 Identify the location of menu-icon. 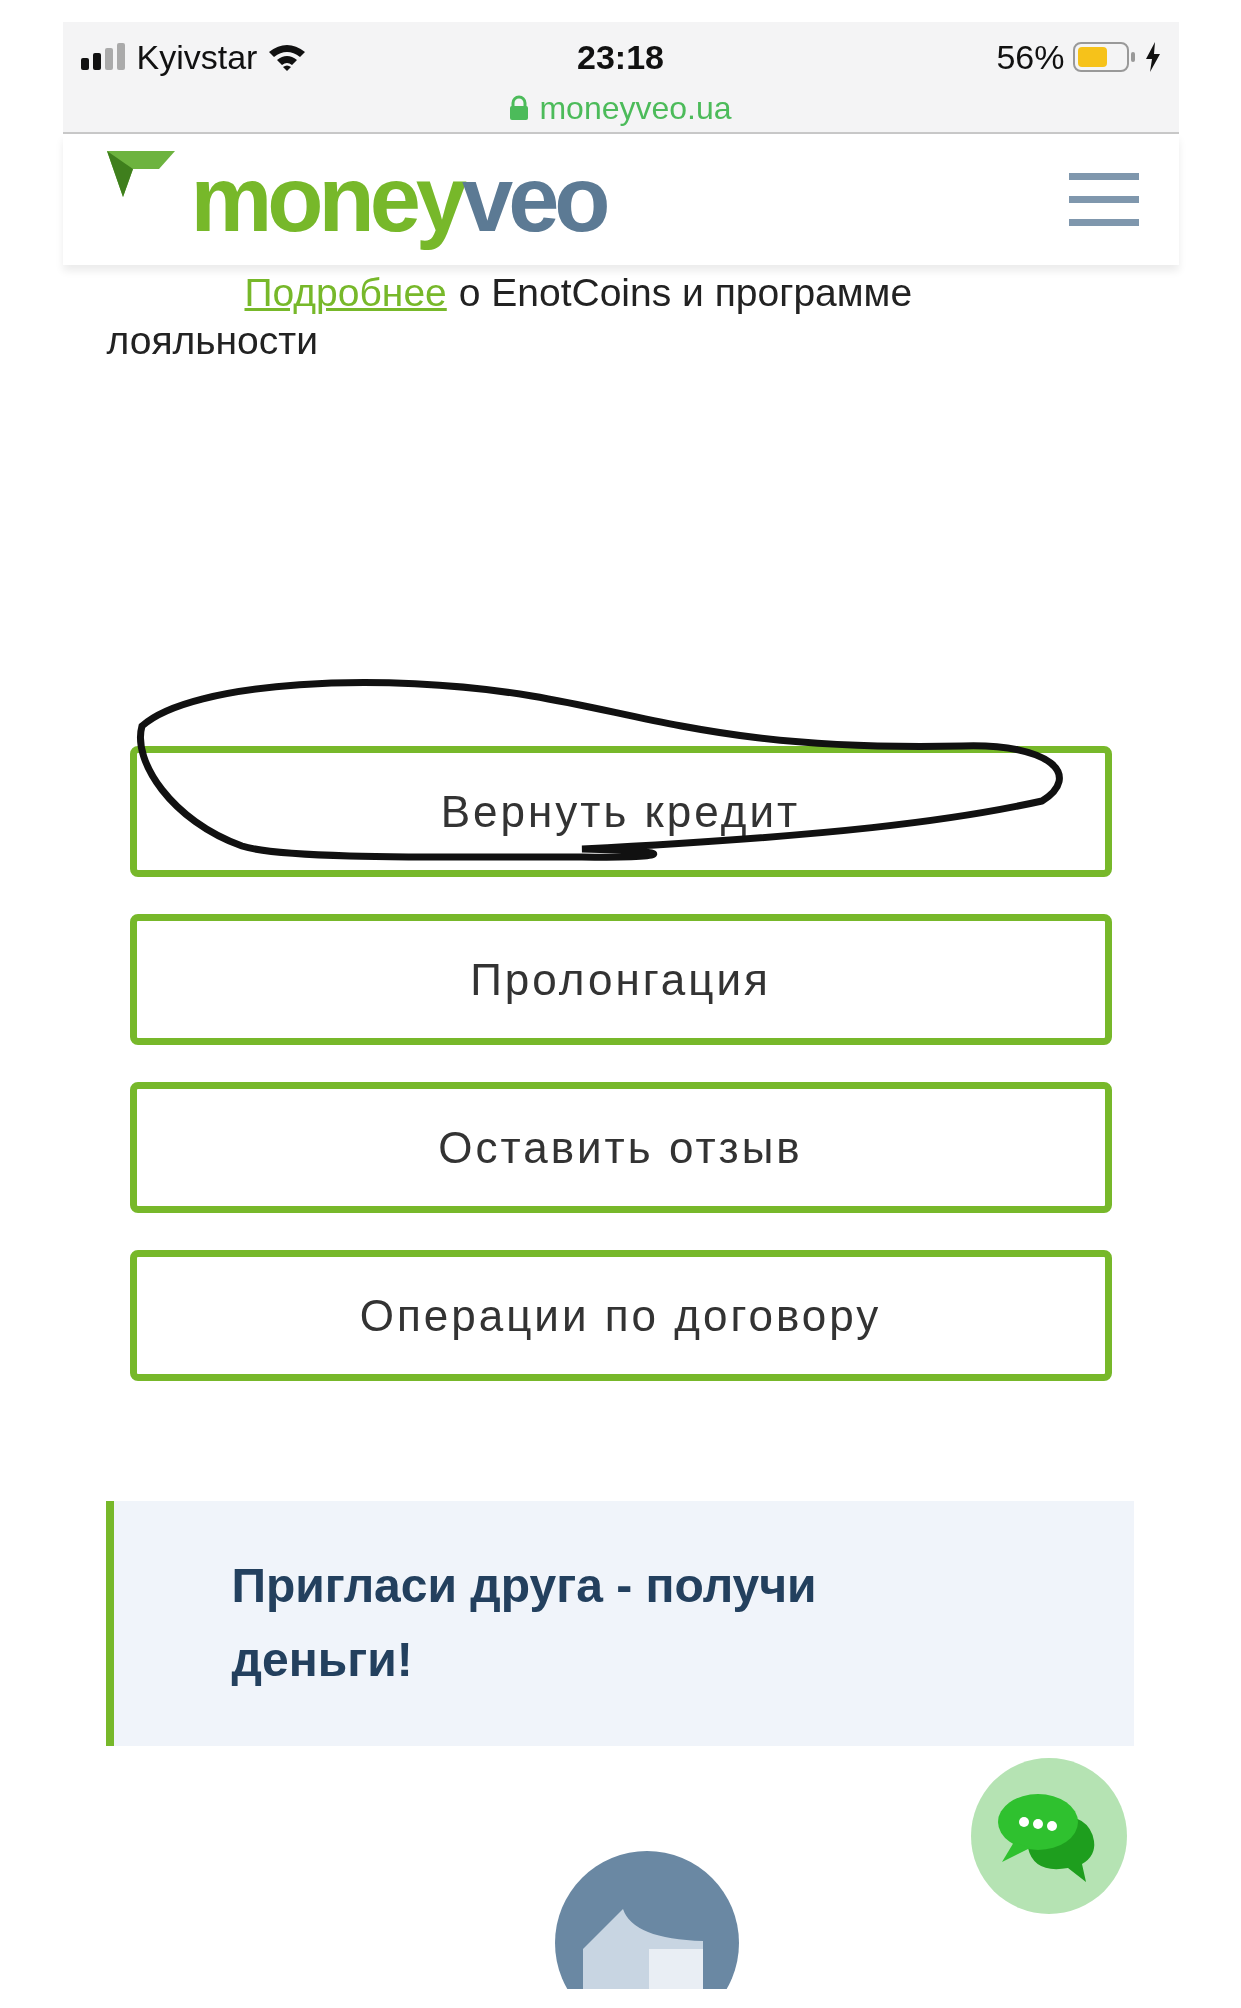
(1103, 199).